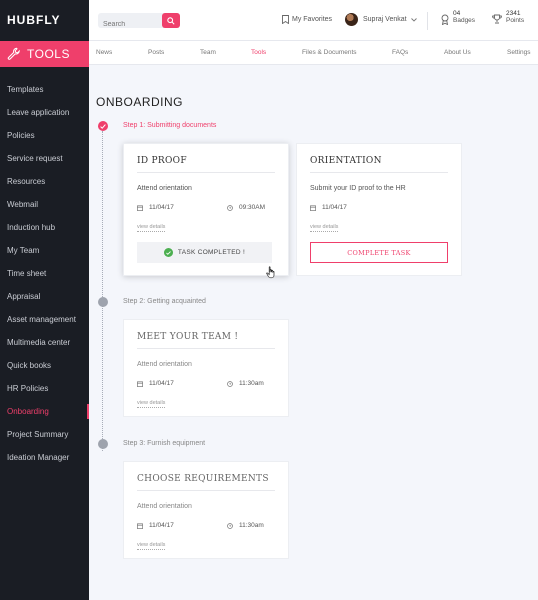  I want to click on user-menu: Supraj Venkat, so click(381, 19).